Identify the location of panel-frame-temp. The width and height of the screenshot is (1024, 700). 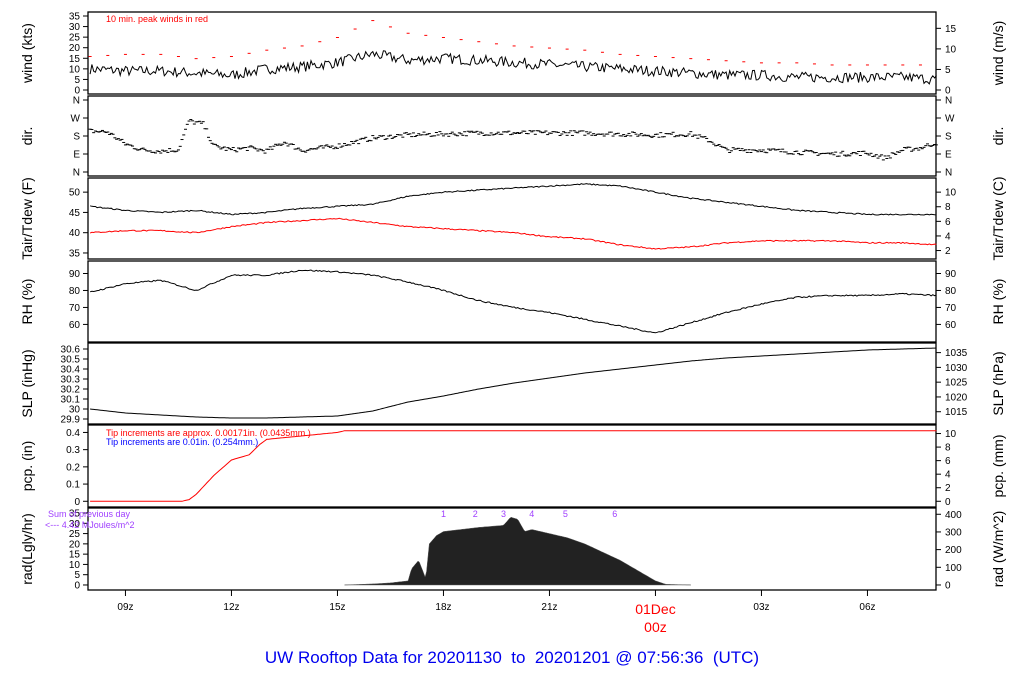
(512, 218).